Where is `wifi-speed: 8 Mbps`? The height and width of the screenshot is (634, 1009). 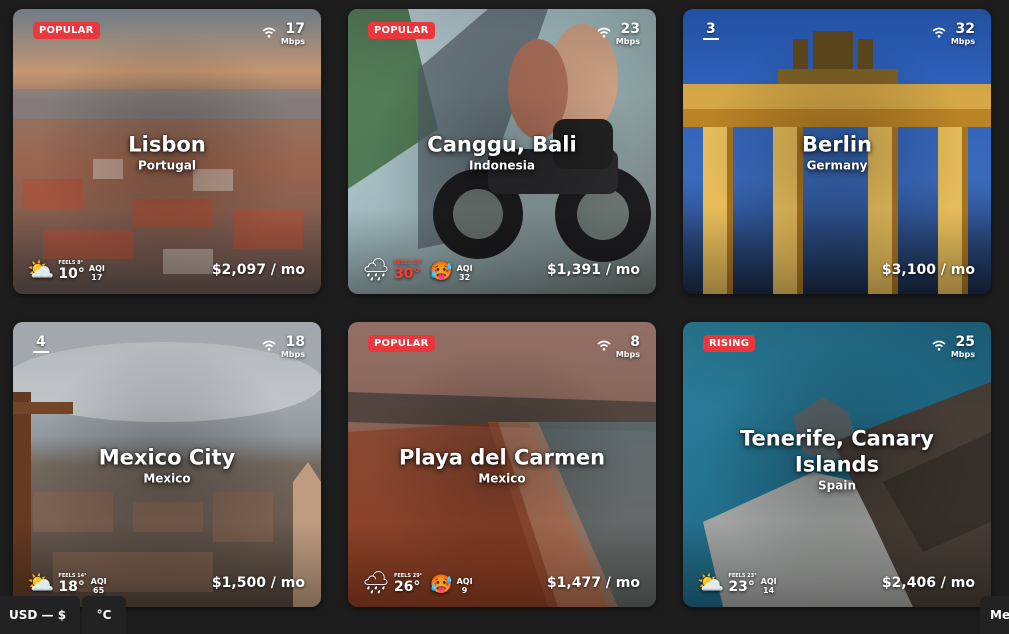 wifi-speed: 8 Mbps is located at coordinates (618, 346).